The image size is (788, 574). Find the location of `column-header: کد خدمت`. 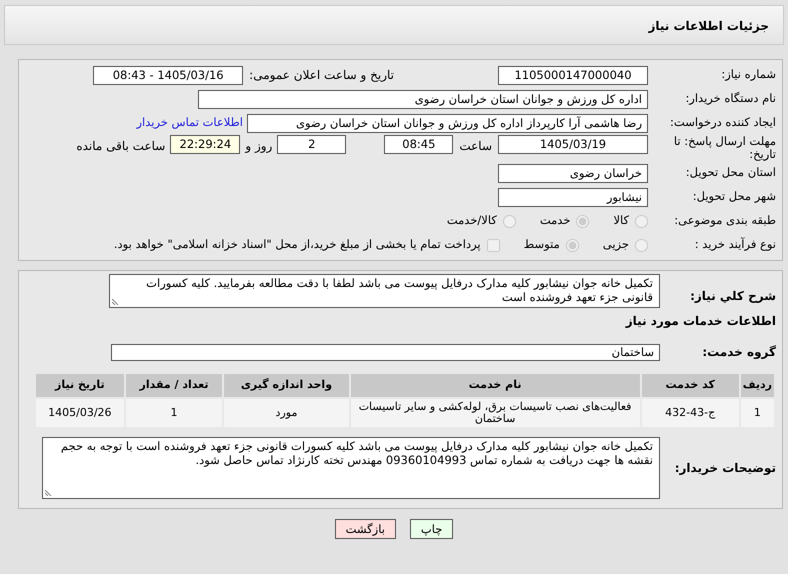

column-header: کد خدمت is located at coordinates (690, 385).